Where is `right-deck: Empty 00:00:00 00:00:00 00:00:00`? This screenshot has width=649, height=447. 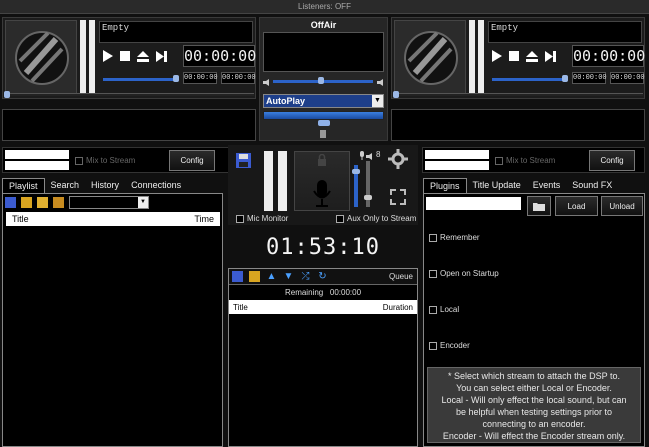 right-deck: Empty 00:00:00 00:00:00 00:00:00 is located at coordinates (518, 58).